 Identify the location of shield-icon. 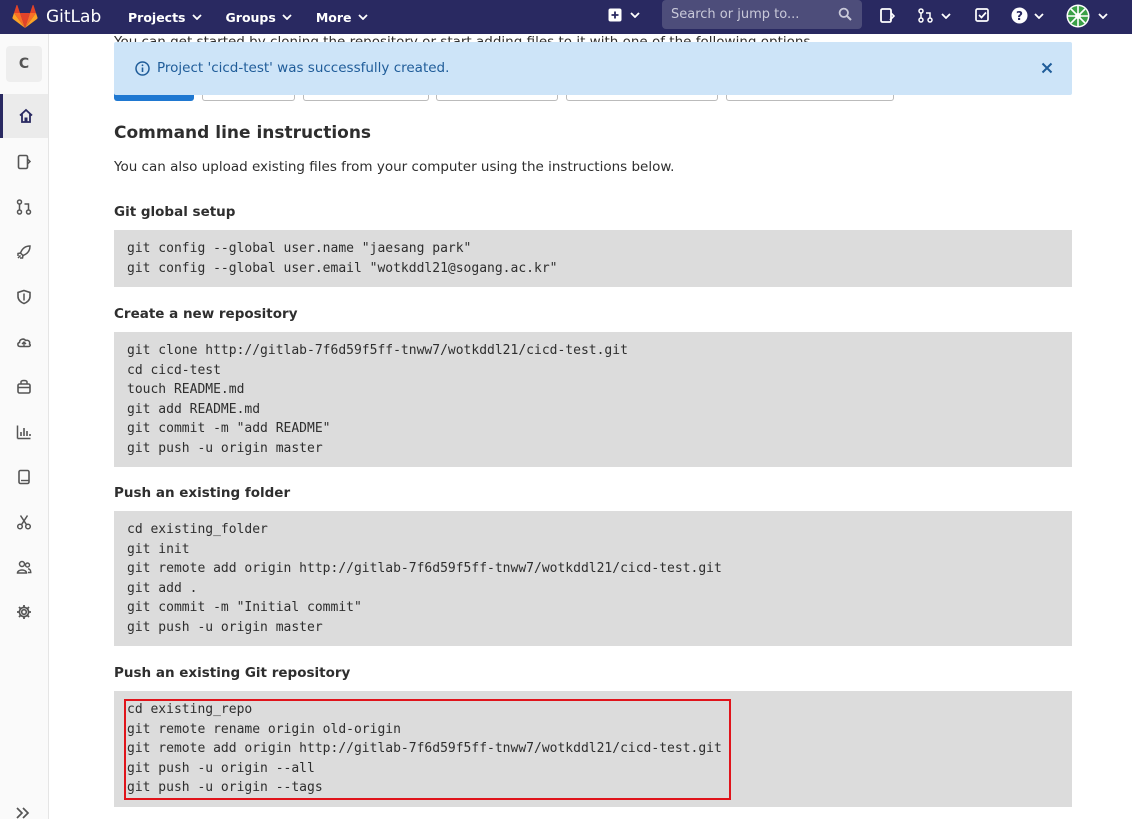
(24, 297).